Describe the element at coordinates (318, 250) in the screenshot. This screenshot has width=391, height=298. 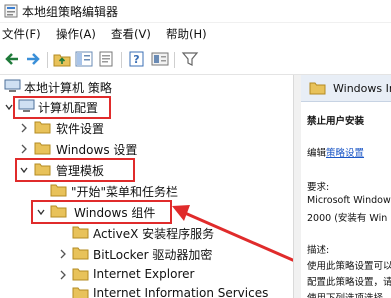
I see `description-label: 描述:` at that location.